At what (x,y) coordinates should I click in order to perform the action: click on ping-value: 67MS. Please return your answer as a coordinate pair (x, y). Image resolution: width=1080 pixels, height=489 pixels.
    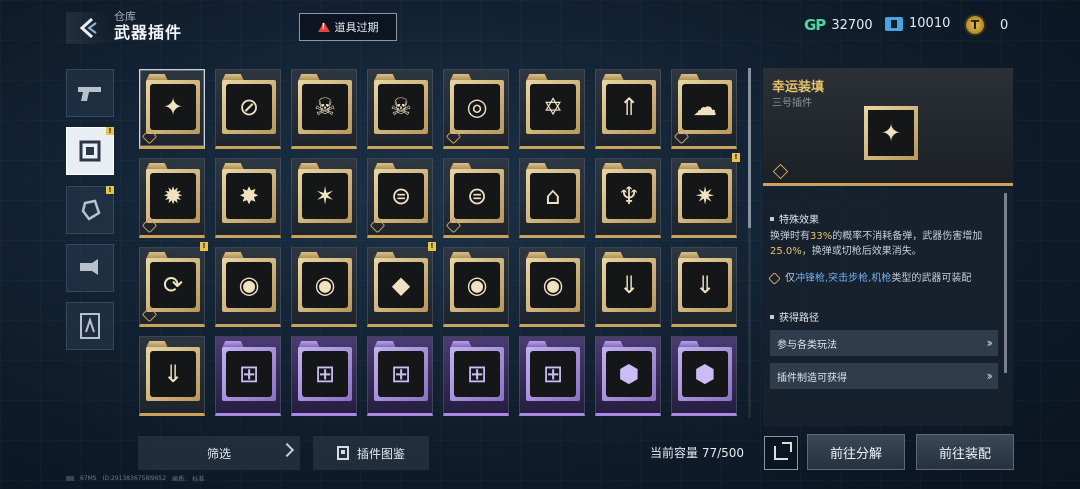
    Looking at the image, I should click on (88, 478).